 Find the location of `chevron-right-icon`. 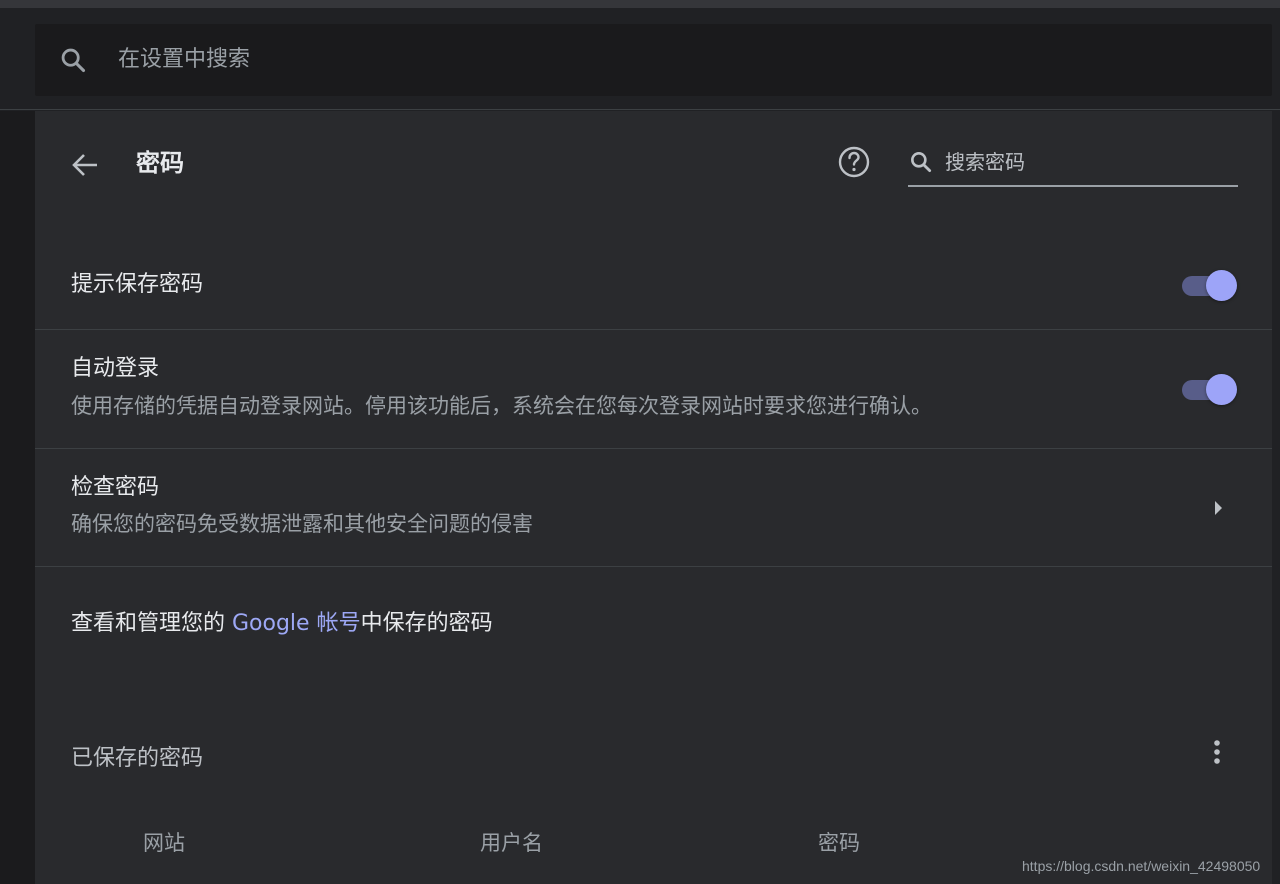

chevron-right-icon is located at coordinates (1219, 508).